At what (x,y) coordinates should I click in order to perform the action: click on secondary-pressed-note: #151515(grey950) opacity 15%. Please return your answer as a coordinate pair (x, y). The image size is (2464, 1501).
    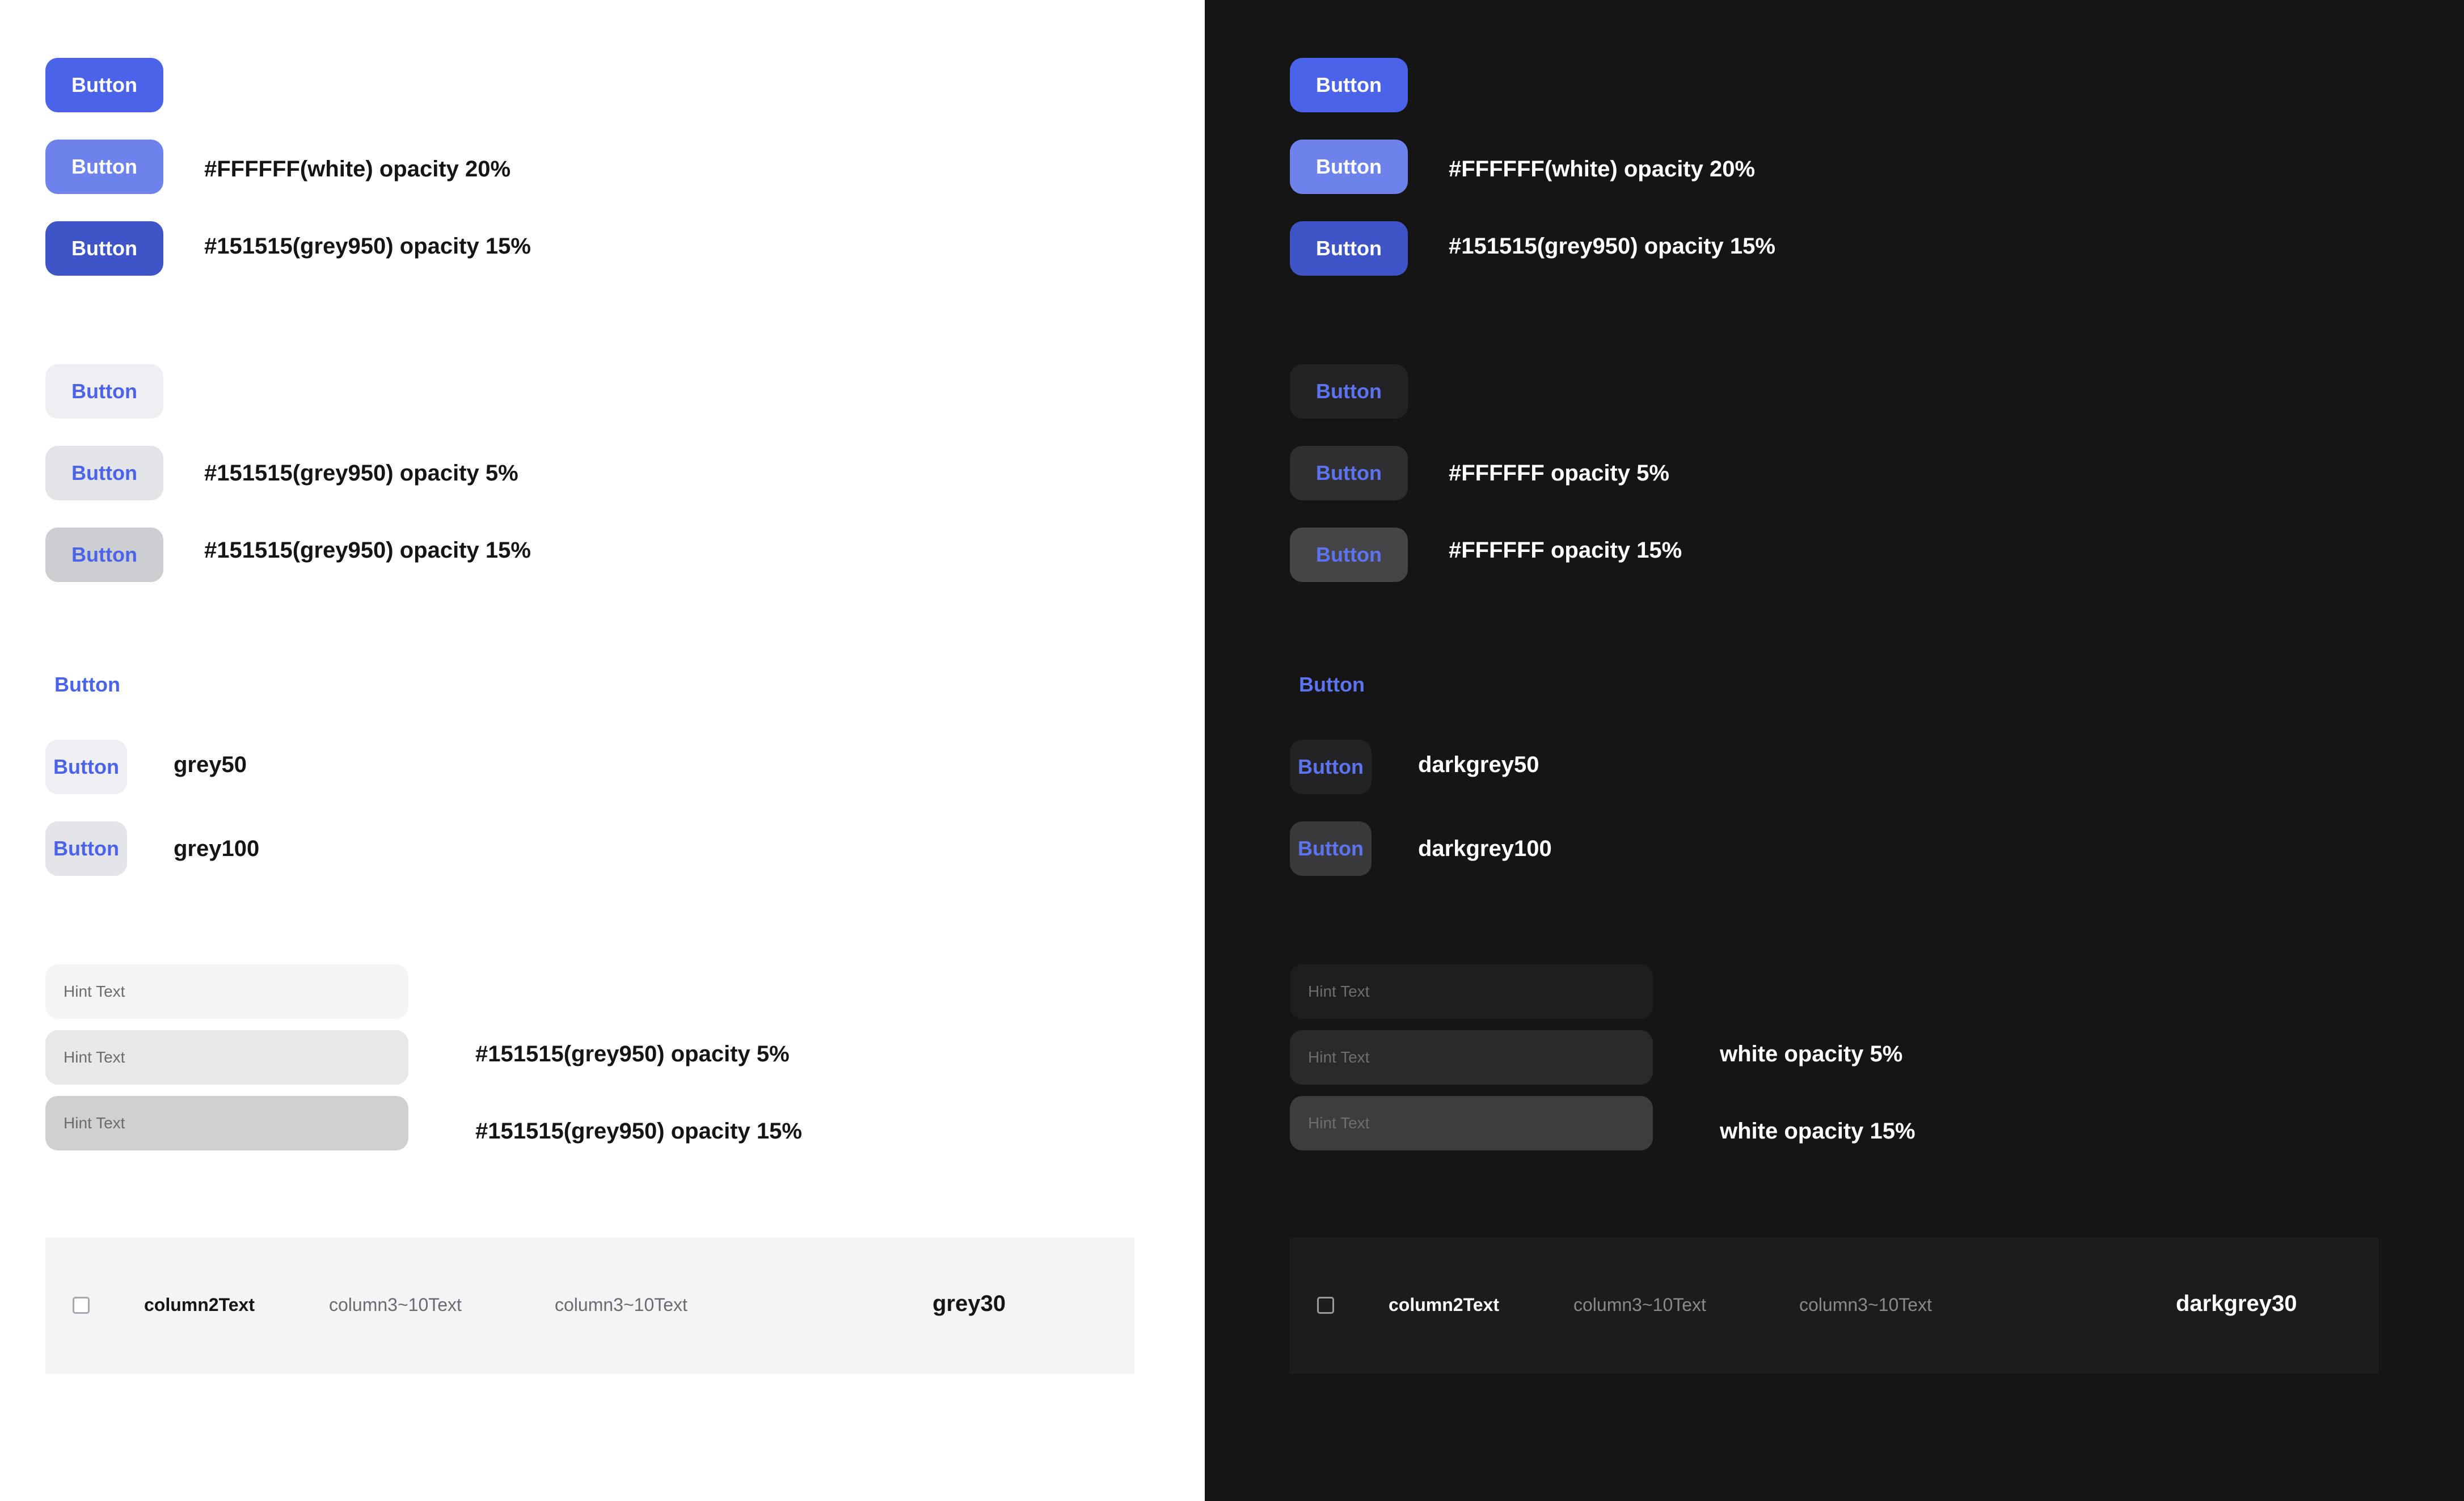
    Looking at the image, I should click on (367, 550).